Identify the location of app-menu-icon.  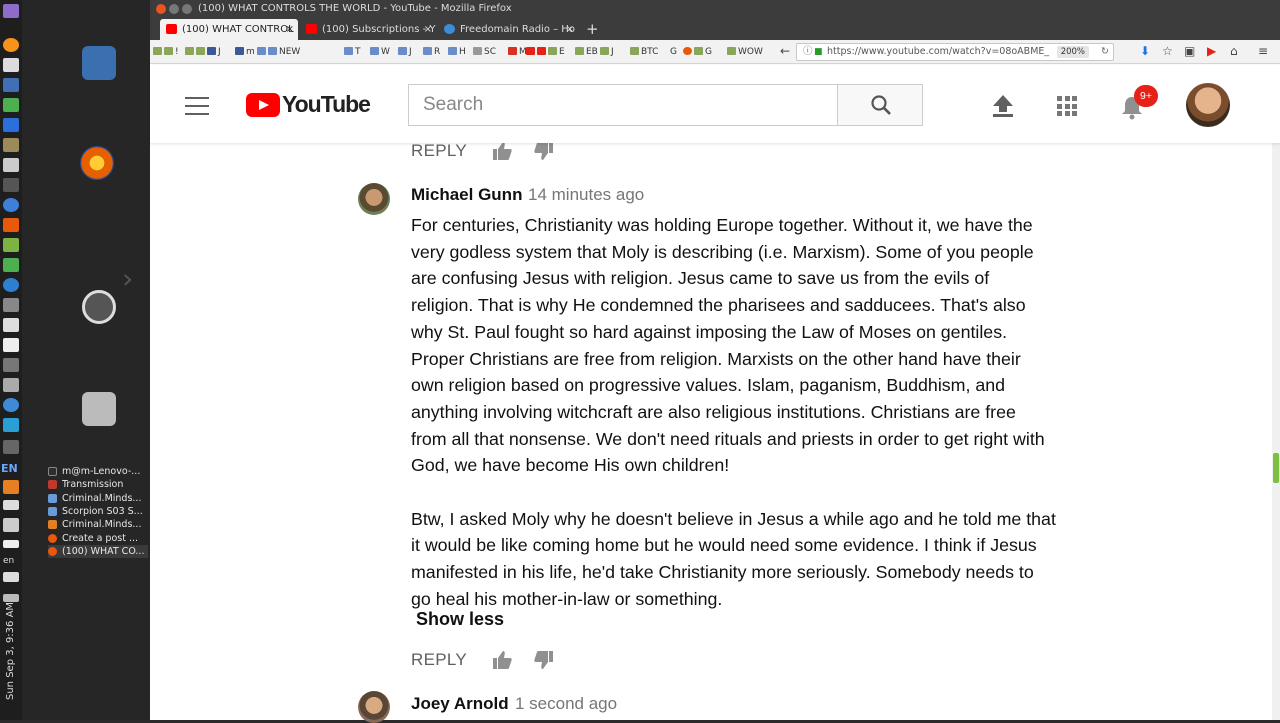
(11, 11).